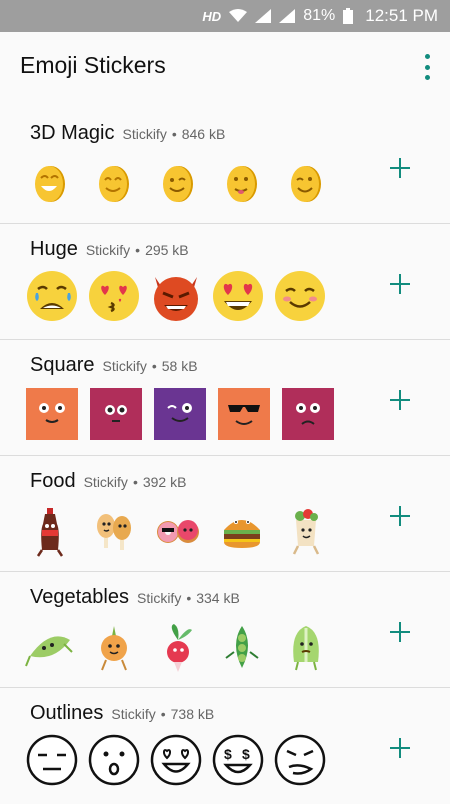 Image resolution: width=450 pixels, height=804 pixels. Describe the element at coordinates (238, 760) in the screenshot. I see `sticker-outline-money-face: $ $` at that location.